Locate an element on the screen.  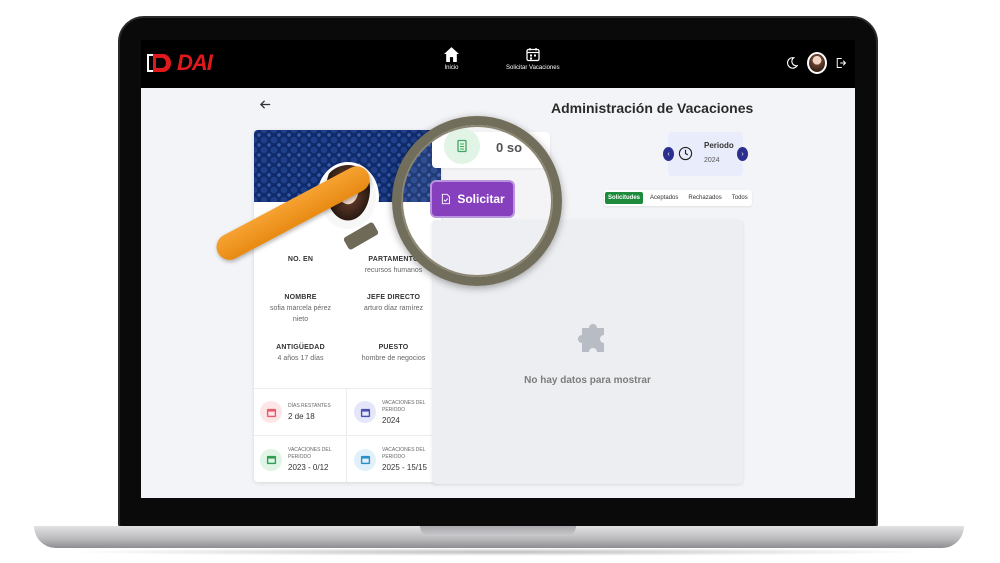
field-jefe-directo: JEFE DIRECTO arturo díaz ramírez is located at coordinates (393, 303).